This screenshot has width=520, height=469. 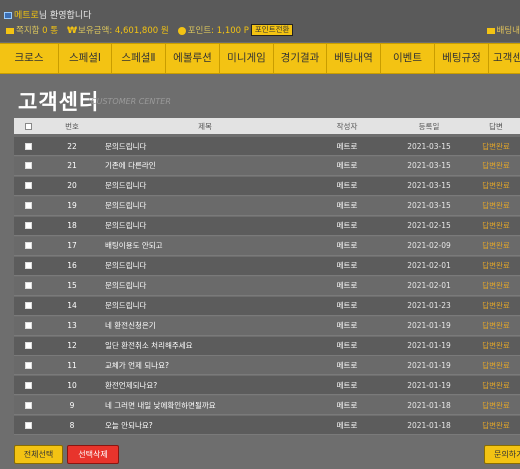 What do you see at coordinates (139, 58) in the screenshot?
I see `nav-special-2: 스페셜Ⅱ` at bounding box center [139, 58].